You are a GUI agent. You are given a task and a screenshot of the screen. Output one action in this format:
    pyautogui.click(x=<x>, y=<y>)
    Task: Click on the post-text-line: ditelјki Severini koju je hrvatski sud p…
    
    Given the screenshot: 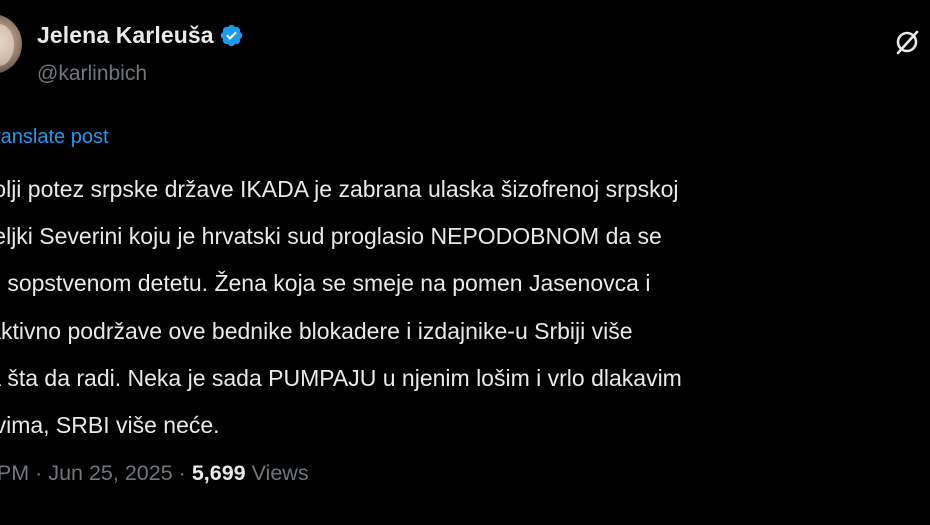 What is the action you would take?
    pyautogui.click(x=331, y=236)
    